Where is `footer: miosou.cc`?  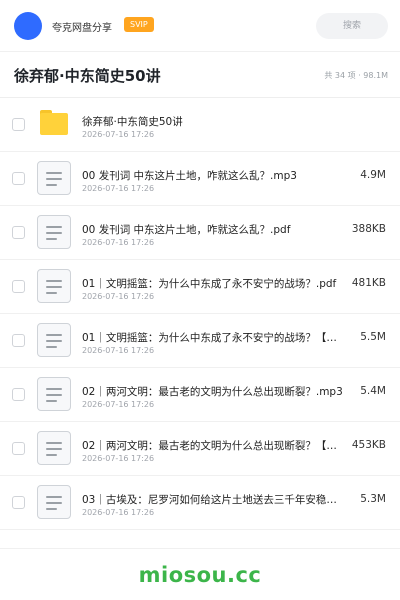
footer: miosou.cc is located at coordinates (200, 574).